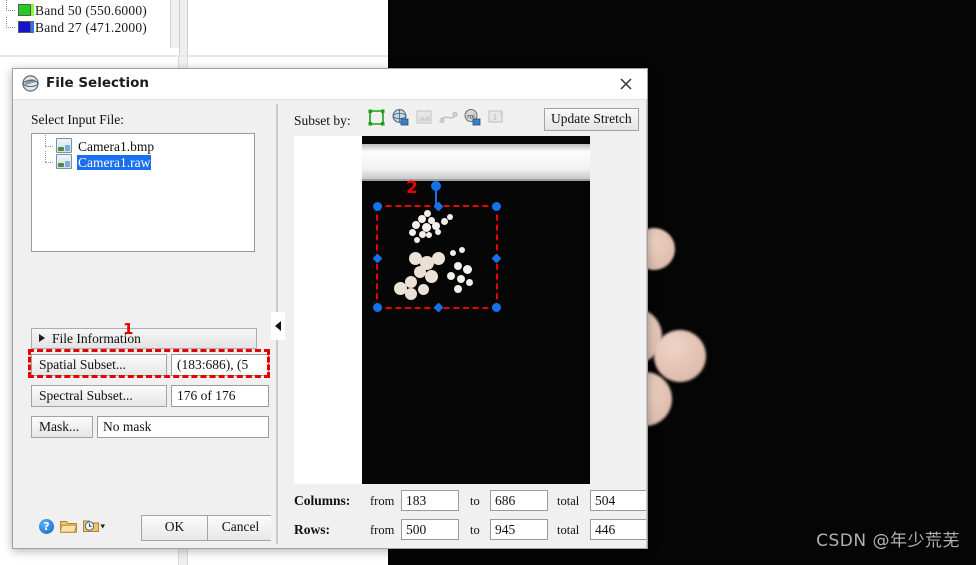 This screenshot has height=565, width=976. I want to click on ok-button: OK, so click(174, 528).